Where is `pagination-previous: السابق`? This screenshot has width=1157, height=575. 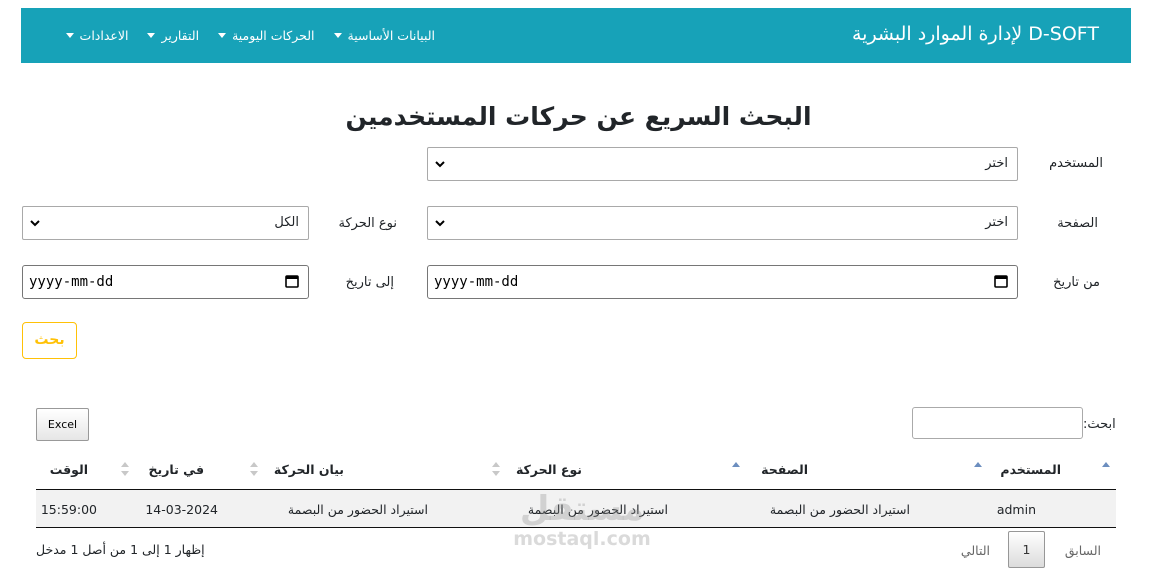
pagination-previous: السابق is located at coordinates (1083, 550).